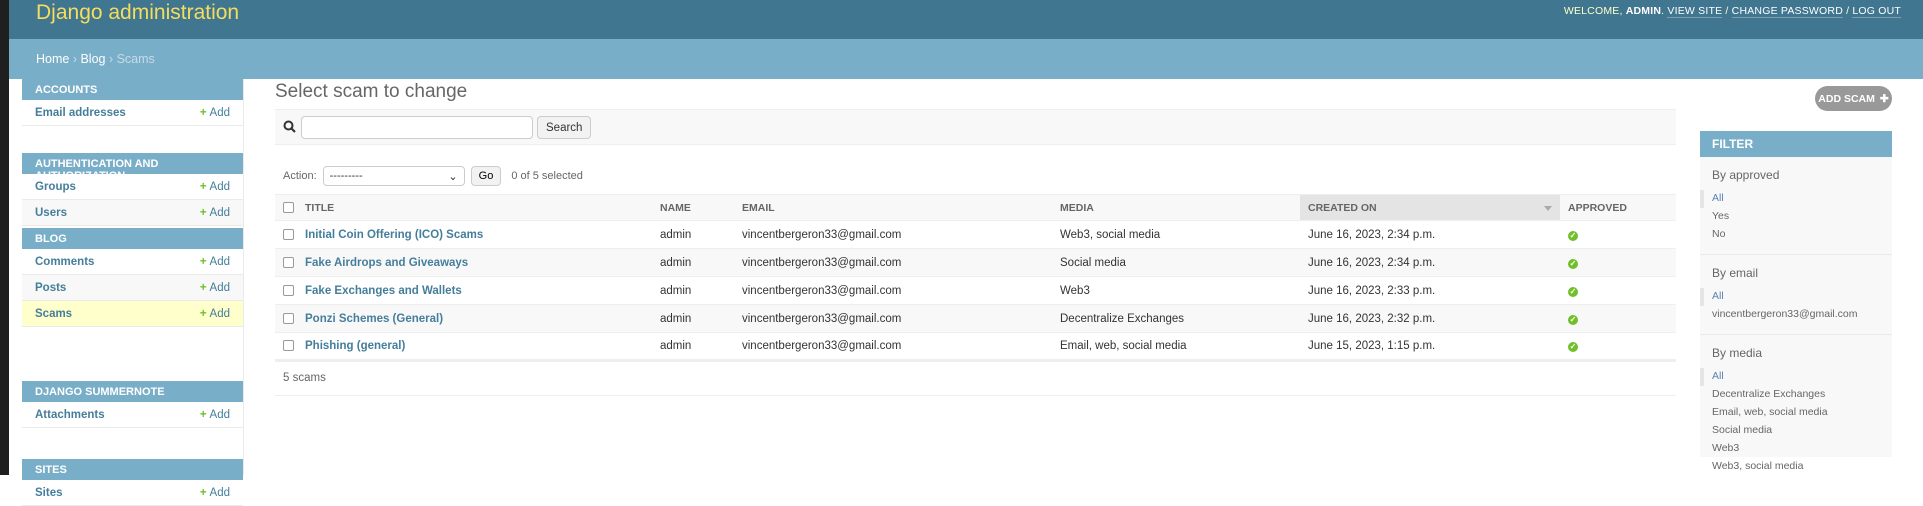 The height and width of the screenshot is (506, 1923). What do you see at coordinates (1796, 395) in the screenshot?
I see `filter-option: Decentralize Exchanges` at bounding box center [1796, 395].